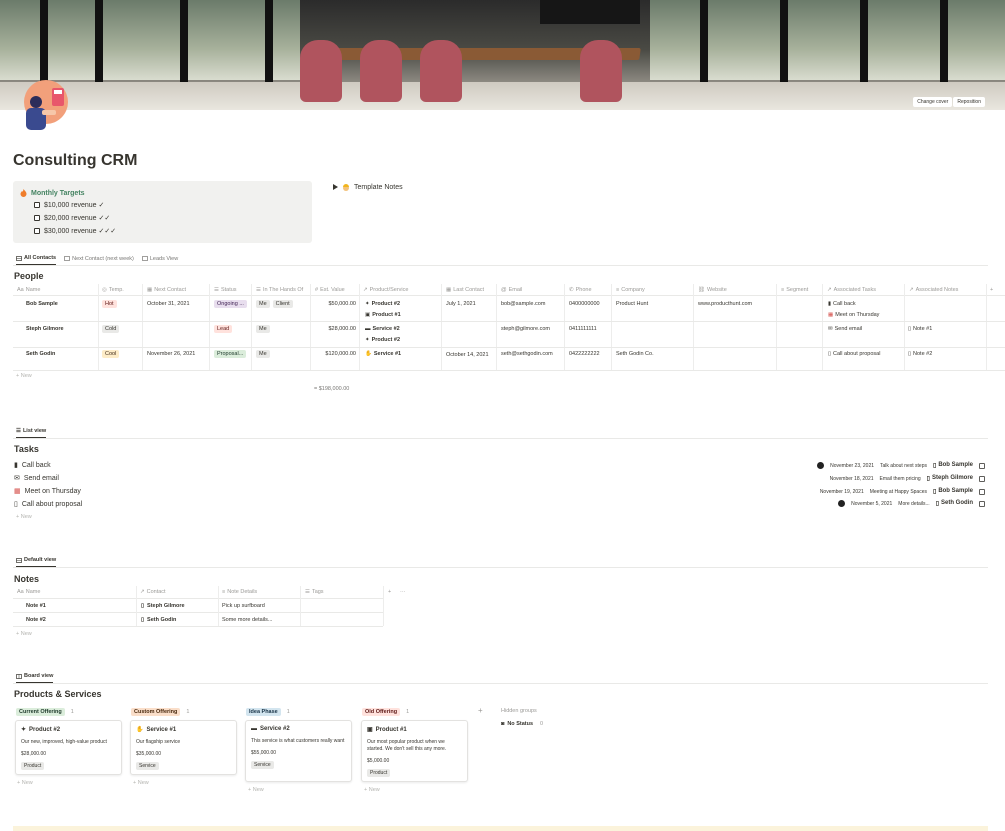 This screenshot has width=1005, height=831. Describe the element at coordinates (279, 290) in the screenshot. I see `header-hands: ☰ In The Hands Of` at that location.